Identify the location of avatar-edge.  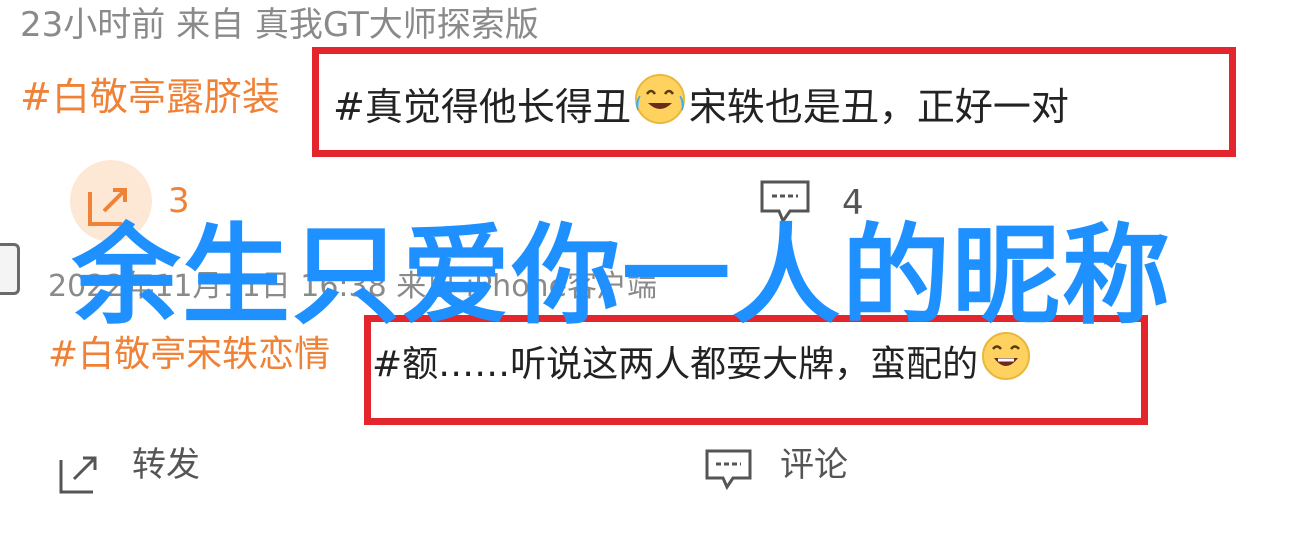
(10, 269).